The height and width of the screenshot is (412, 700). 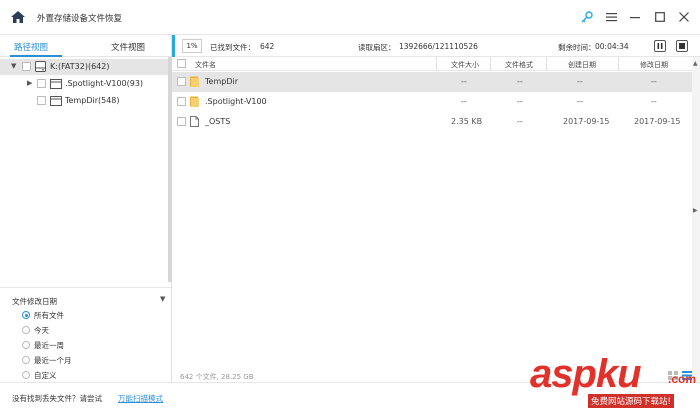 What do you see at coordinates (104, 83) in the screenshot?
I see `tree-item-label: .Spotlight-V100(93)` at bounding box center [104, 83].